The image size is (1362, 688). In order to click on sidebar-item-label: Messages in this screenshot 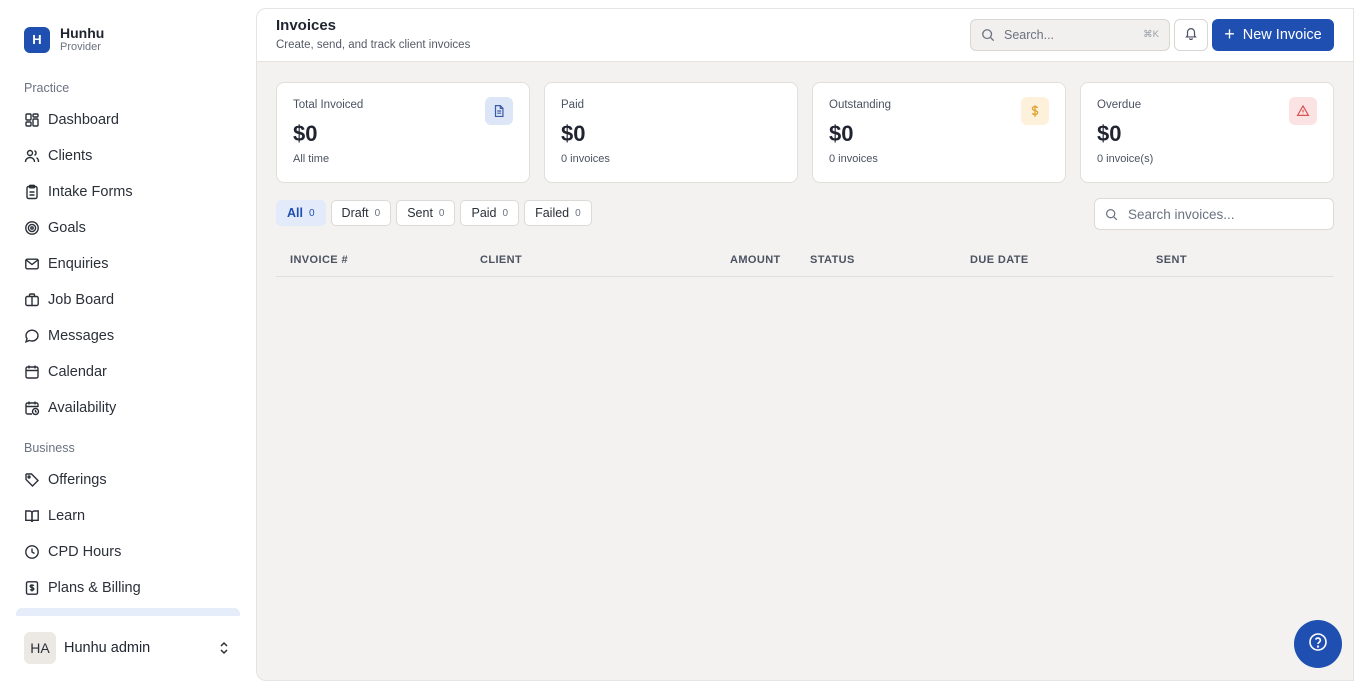, I will do `click(81, 336)`.